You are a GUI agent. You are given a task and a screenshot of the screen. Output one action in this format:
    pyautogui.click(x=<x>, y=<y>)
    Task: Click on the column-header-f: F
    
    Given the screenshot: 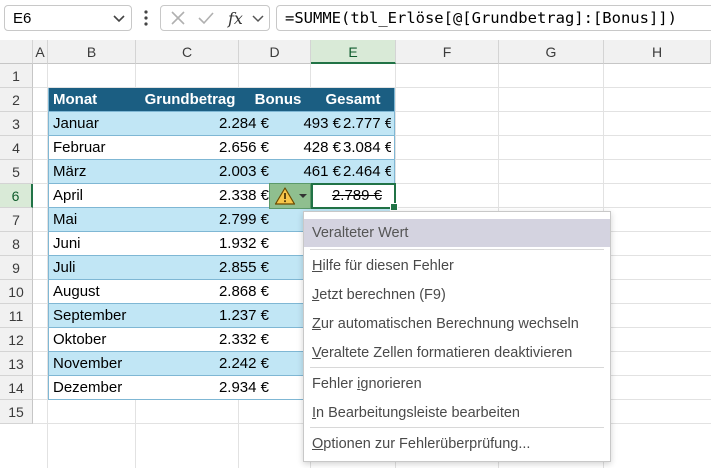 What is the action you would take?
    pyautogui.click(x=447, y=52)
    